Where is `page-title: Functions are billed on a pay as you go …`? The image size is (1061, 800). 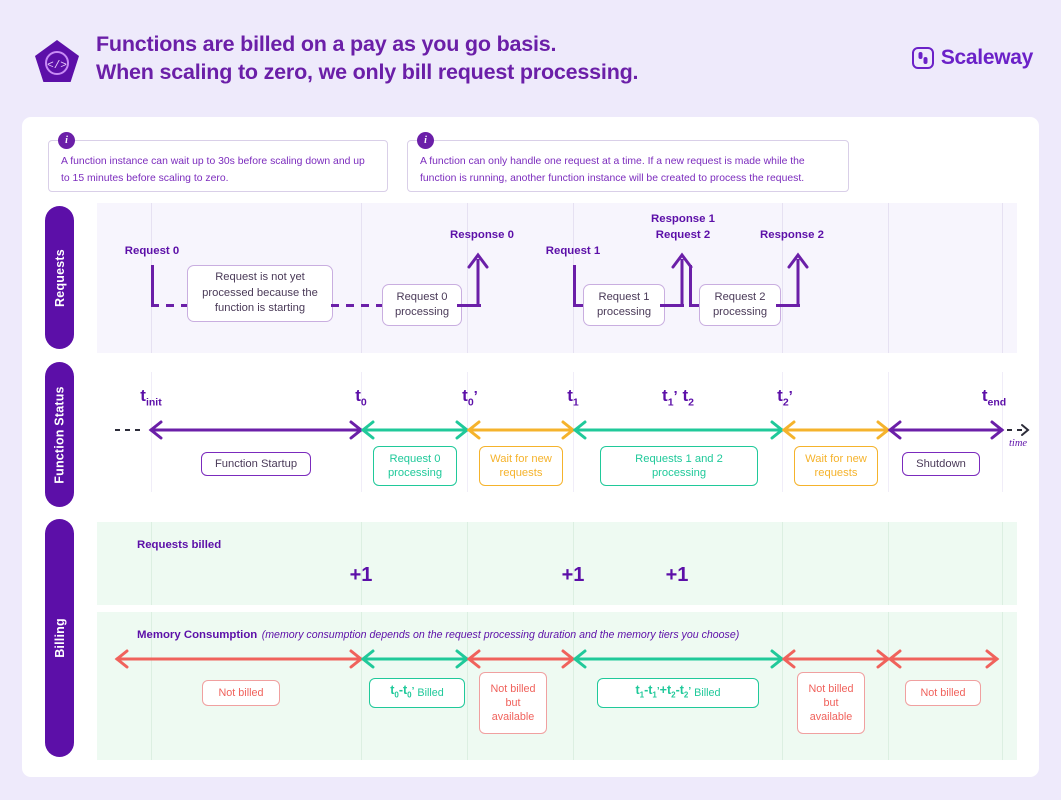 page-title: Functions are billed on a pay as you go … is located at coordinates (367, 58).